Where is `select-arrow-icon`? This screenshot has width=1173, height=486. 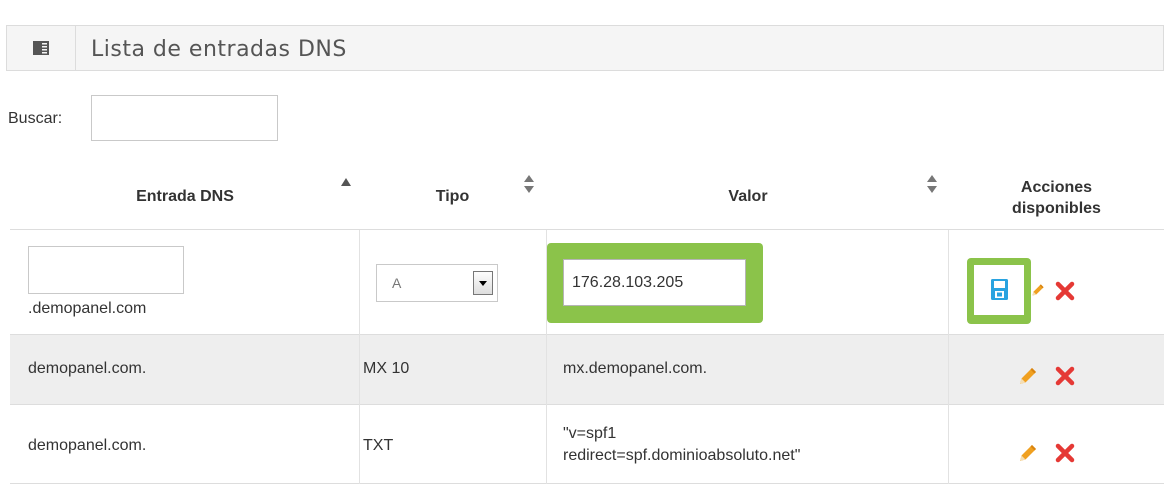 select-arrow-icon is located at coordinates (483, 283).